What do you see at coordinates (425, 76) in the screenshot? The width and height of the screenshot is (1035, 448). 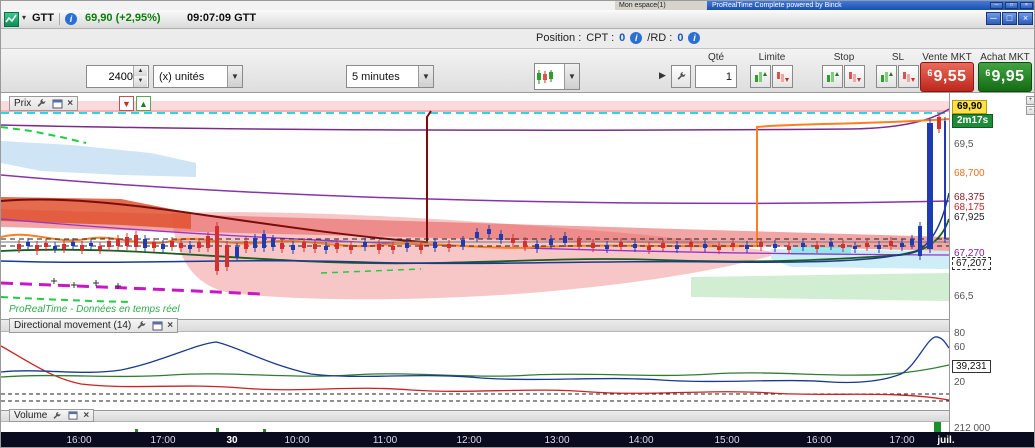 I see `timeframe-dropdown-icon: ▼` at bounding box center [425, 76].